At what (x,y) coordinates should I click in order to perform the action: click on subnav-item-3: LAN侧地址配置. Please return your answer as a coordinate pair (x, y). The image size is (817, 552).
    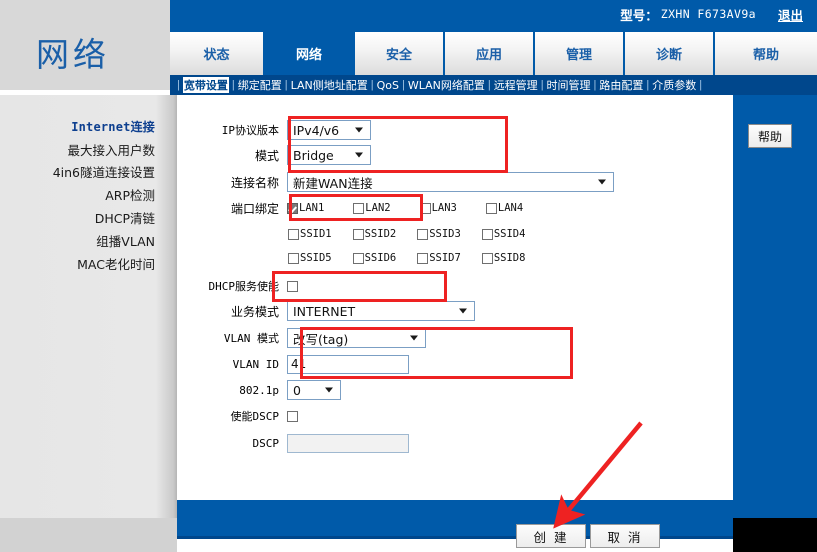
    Looking at the image, I should click on (329, 85).